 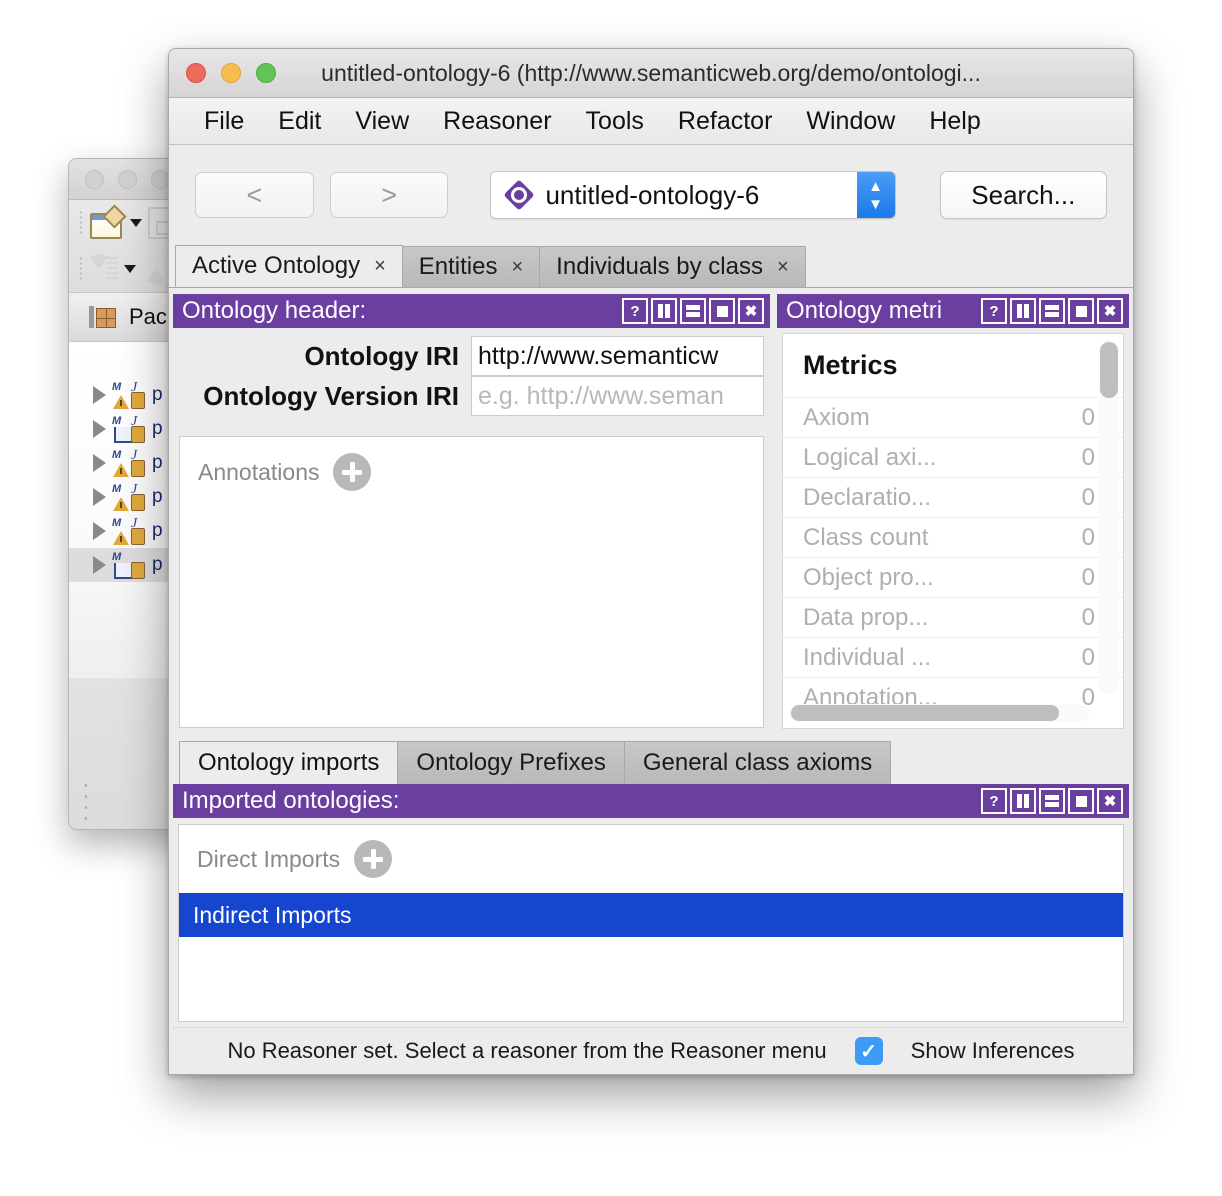 What do you see at coordinates (953, 577) in the screenshot?
I see `metric-row: Object pro... 0` at bounding box center [953, 577].